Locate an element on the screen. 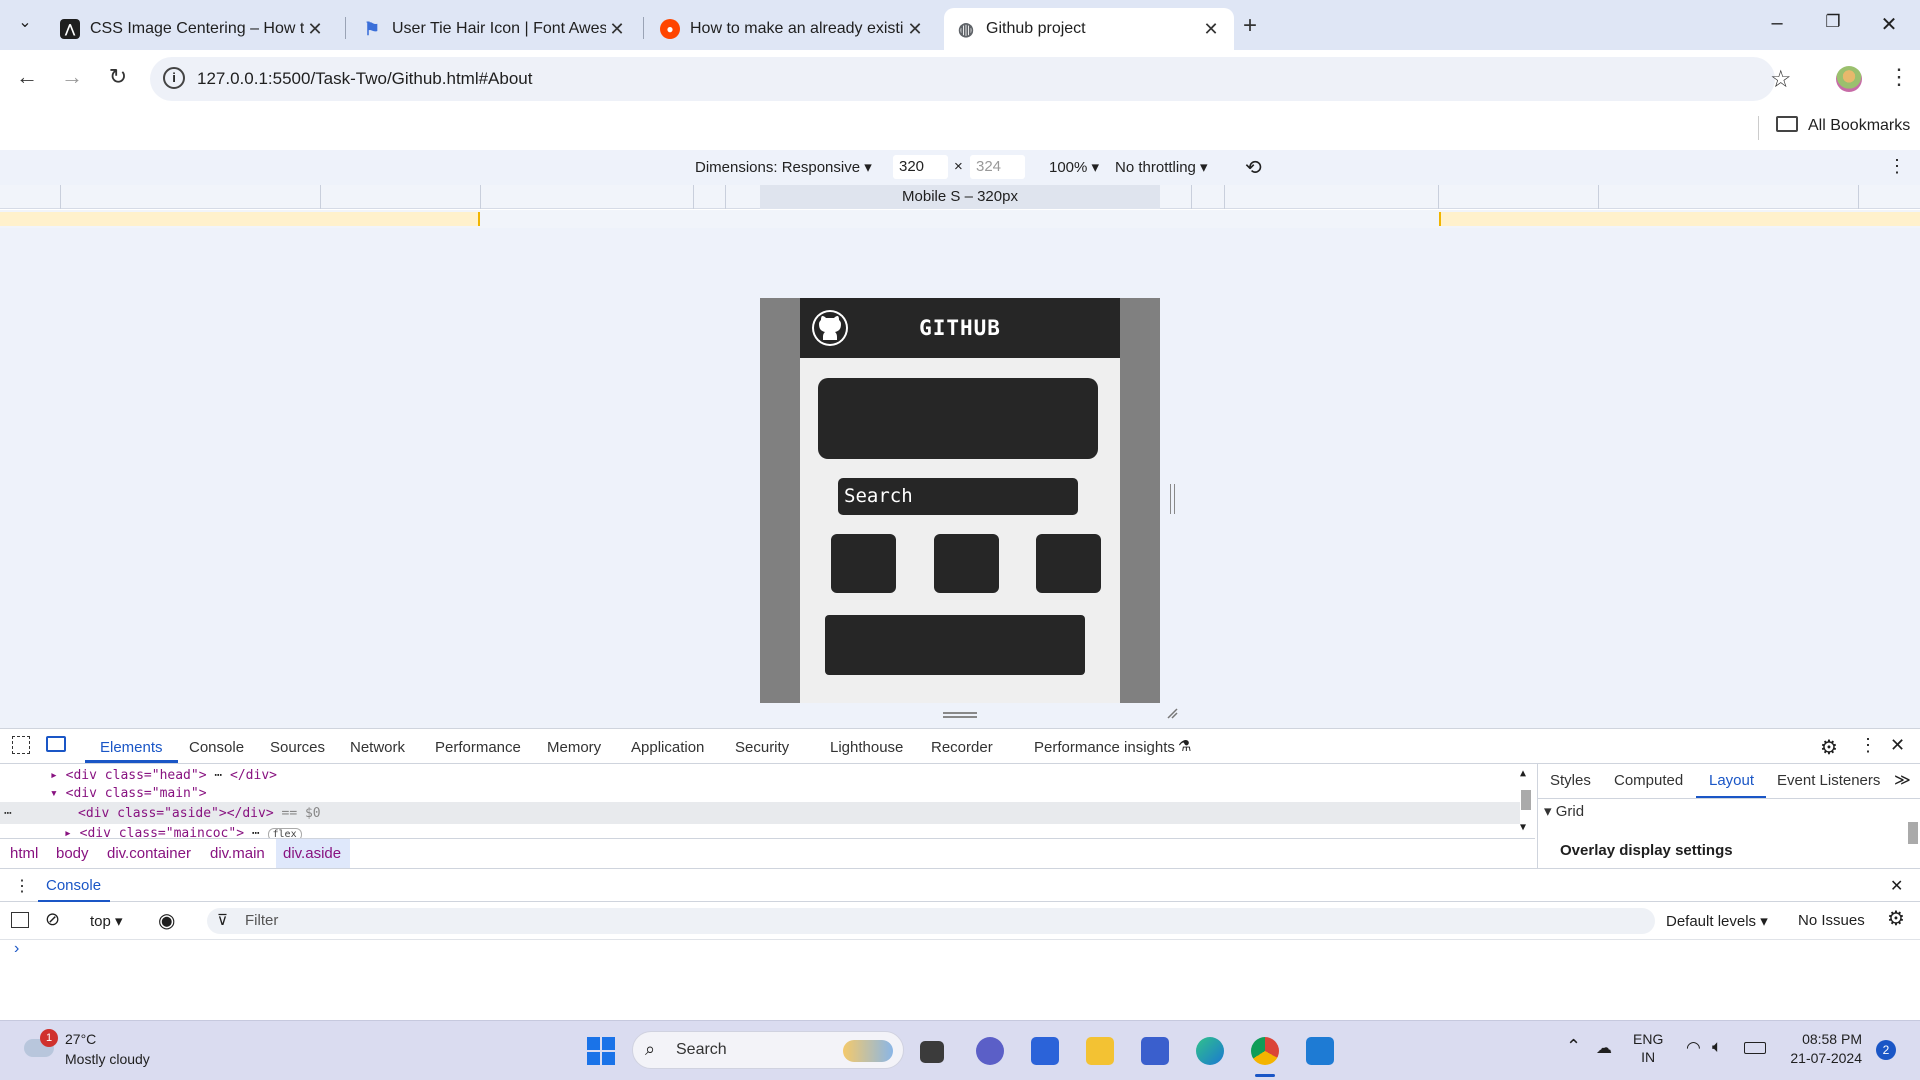 The image size is (1920, 1080). device-toolbar-menu-icon: ⋮ is located at coordinates (1897, 166).